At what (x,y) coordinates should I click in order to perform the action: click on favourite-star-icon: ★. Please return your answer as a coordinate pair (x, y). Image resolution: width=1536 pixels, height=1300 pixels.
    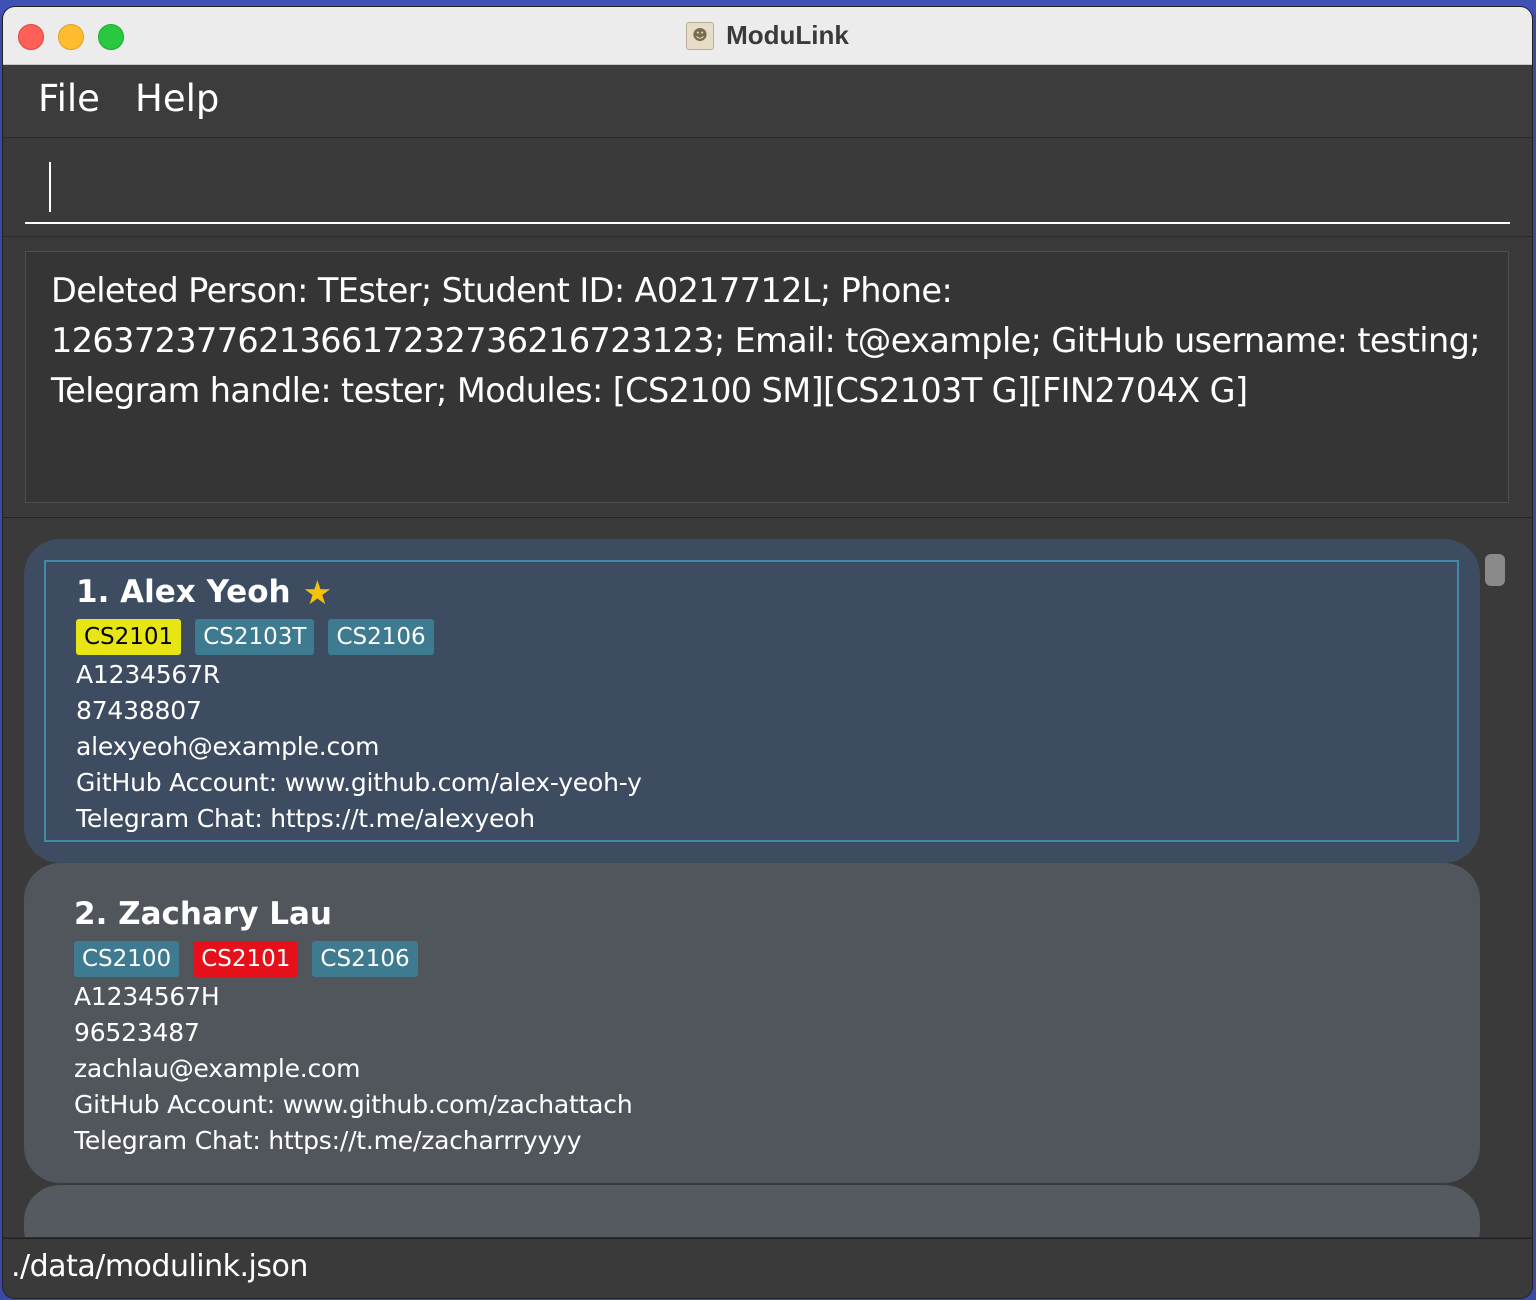
    Looking at the image, I should click on (317, 592).